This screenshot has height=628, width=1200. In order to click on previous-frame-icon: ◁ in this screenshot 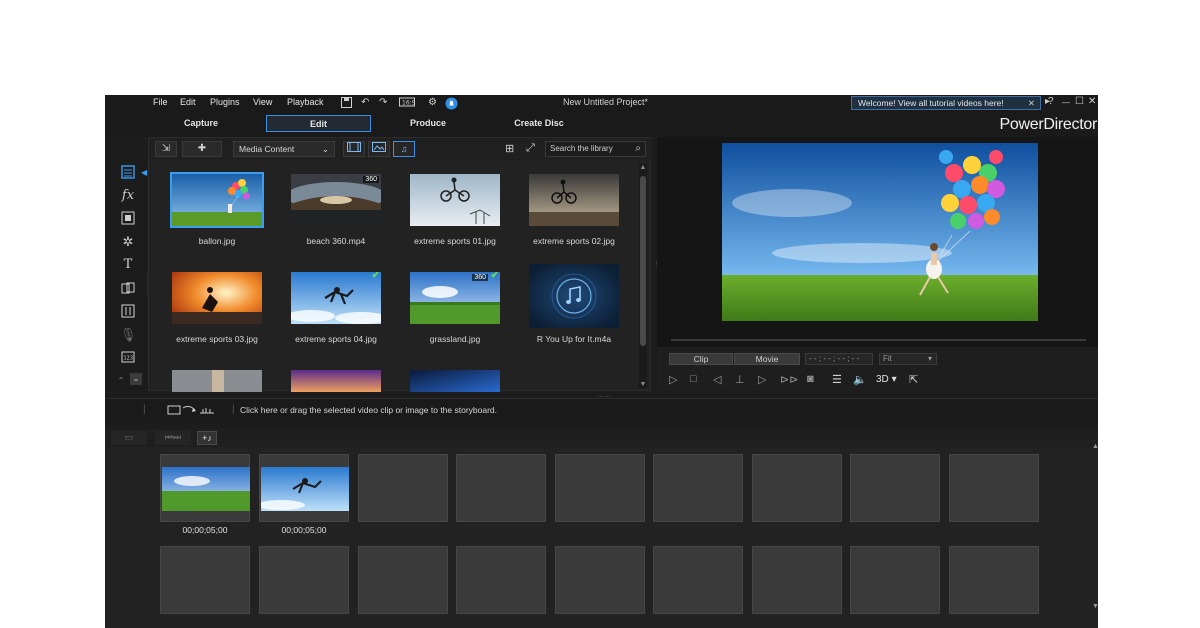, I will do `click(717, 379)`.